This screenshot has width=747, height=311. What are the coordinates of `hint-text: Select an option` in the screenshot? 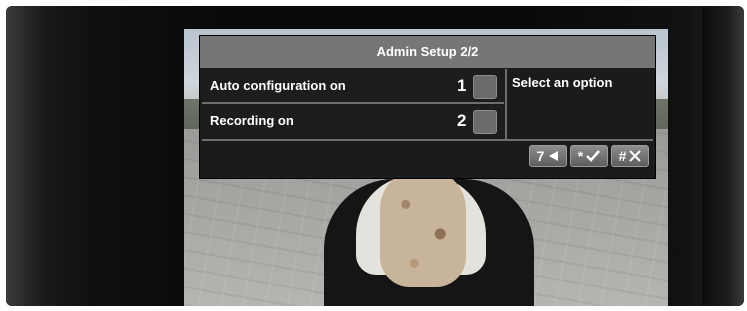 It's located at (562, 82).